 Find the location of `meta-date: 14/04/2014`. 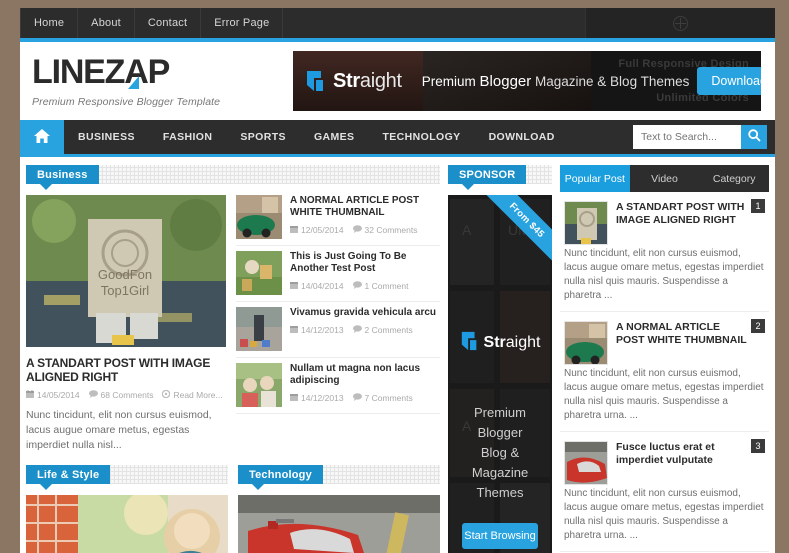

meta-date: 14/04/2014 is located at coordinates (317, 286).